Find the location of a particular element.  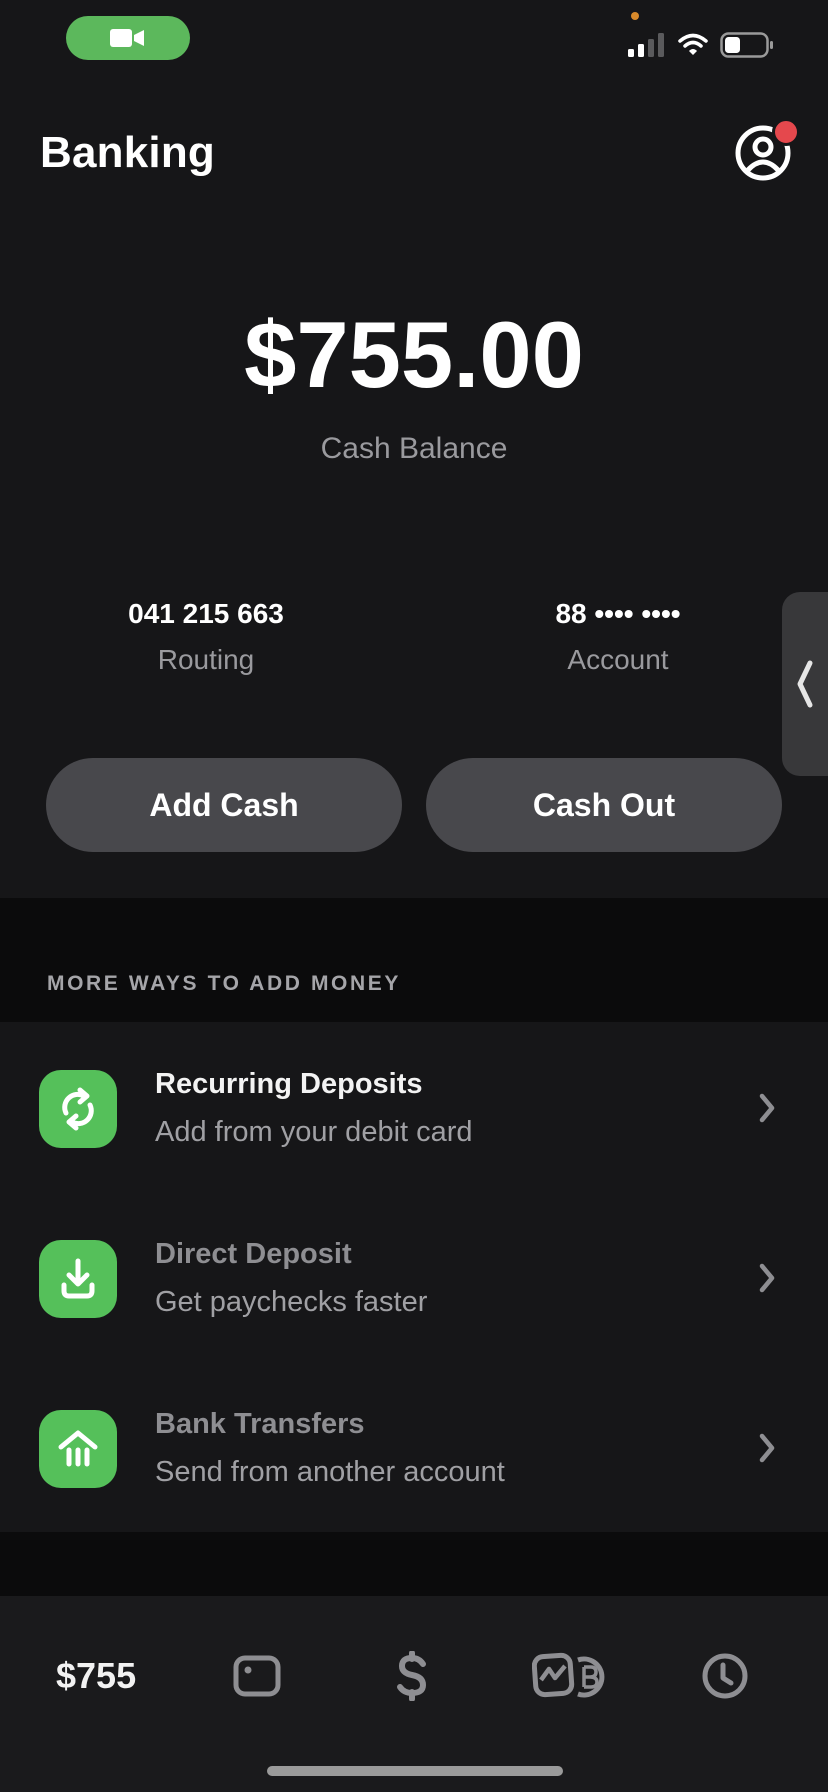

bank-icon is located at coordinates (78, 1448).